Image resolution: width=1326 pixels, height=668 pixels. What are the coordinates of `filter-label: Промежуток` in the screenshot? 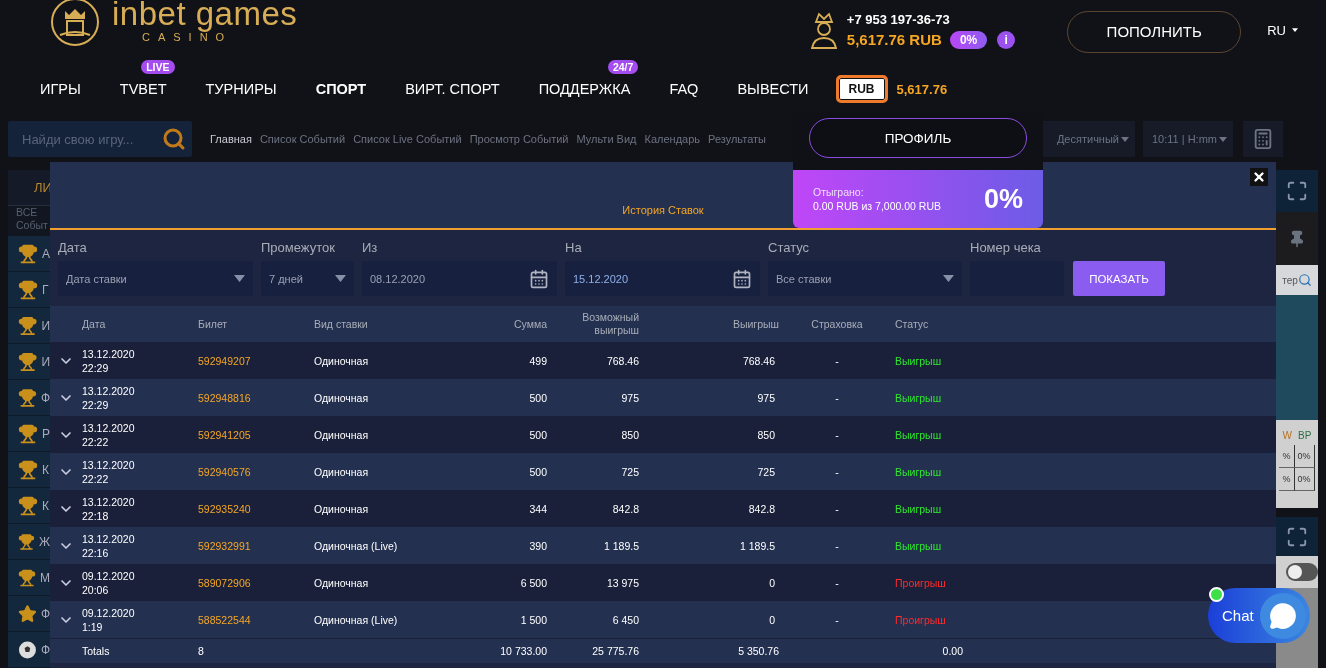 It's located at (298, 247).